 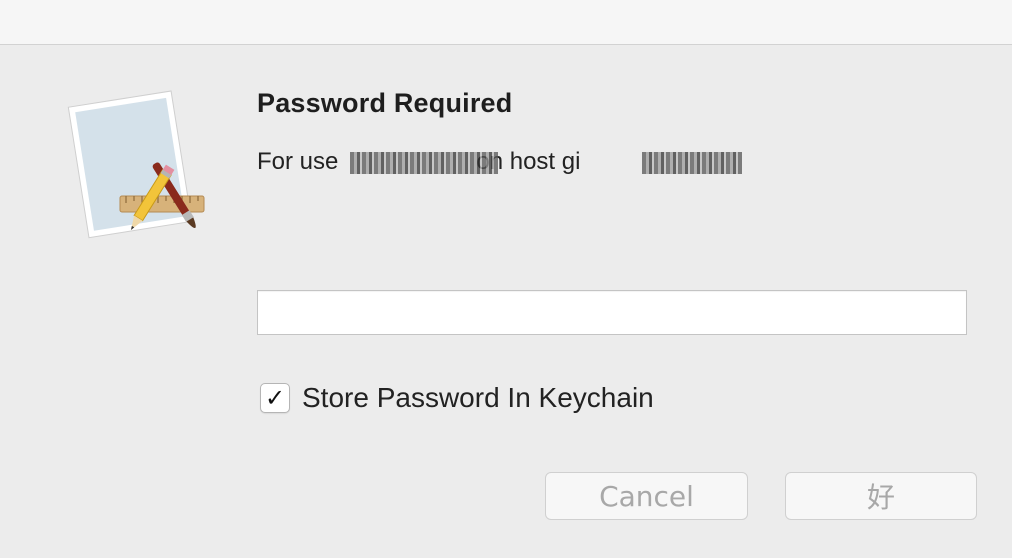 I want to click on window-titlebar, so click(x=506, y=22).